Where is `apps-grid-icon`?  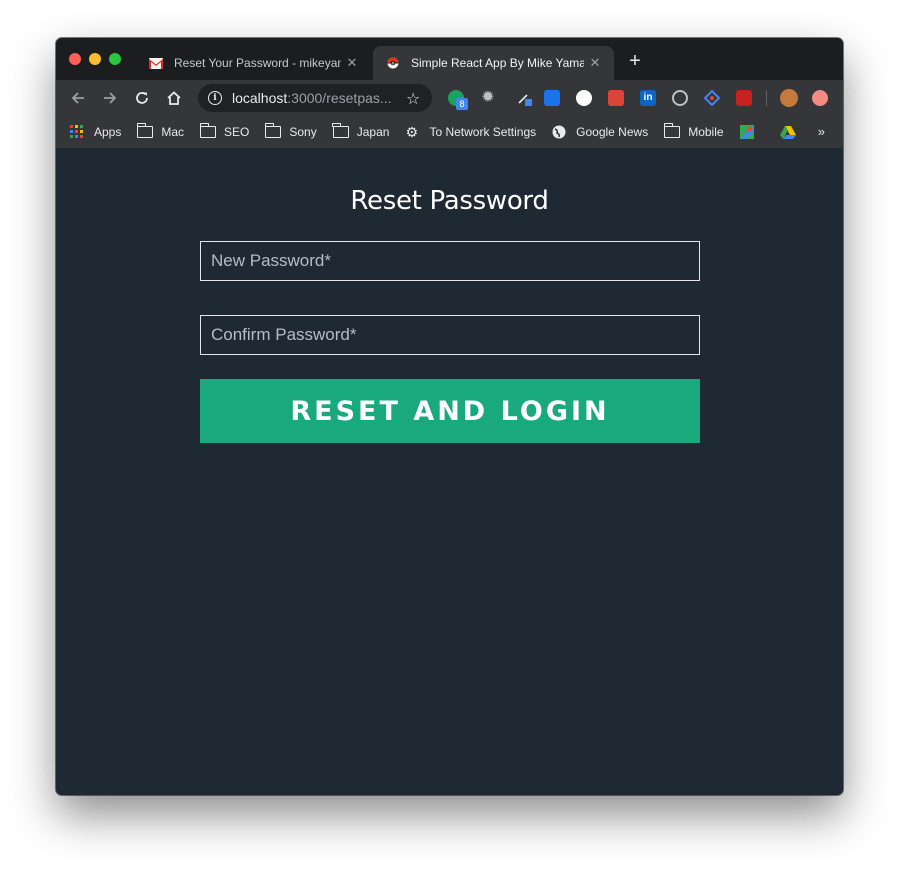
apps-grid-icon is located at coordinates (78, 132).